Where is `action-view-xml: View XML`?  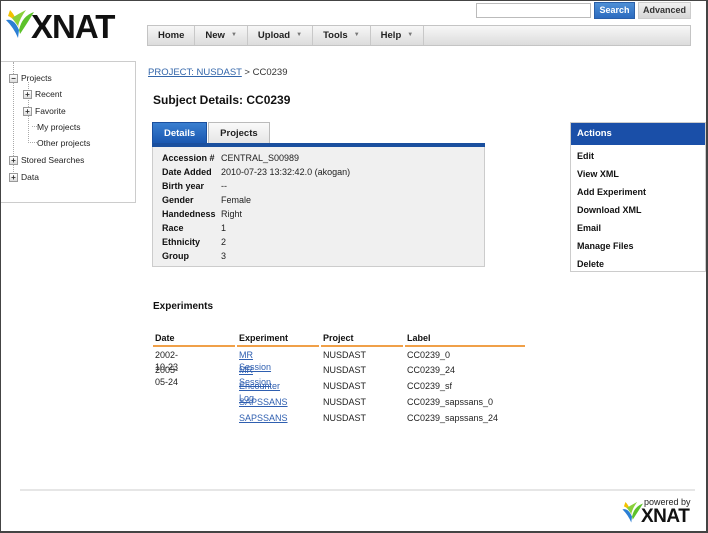 action-view-xml: View XML is located at coordinates (598, 174).